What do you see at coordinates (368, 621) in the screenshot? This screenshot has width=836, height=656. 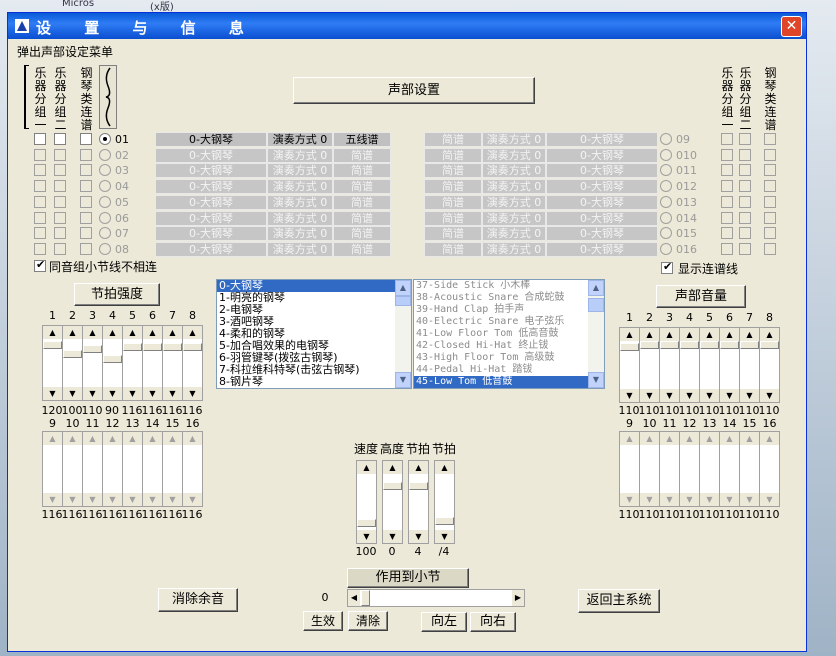 I see `clear-button: 清除` at bounding box center [368, 621].